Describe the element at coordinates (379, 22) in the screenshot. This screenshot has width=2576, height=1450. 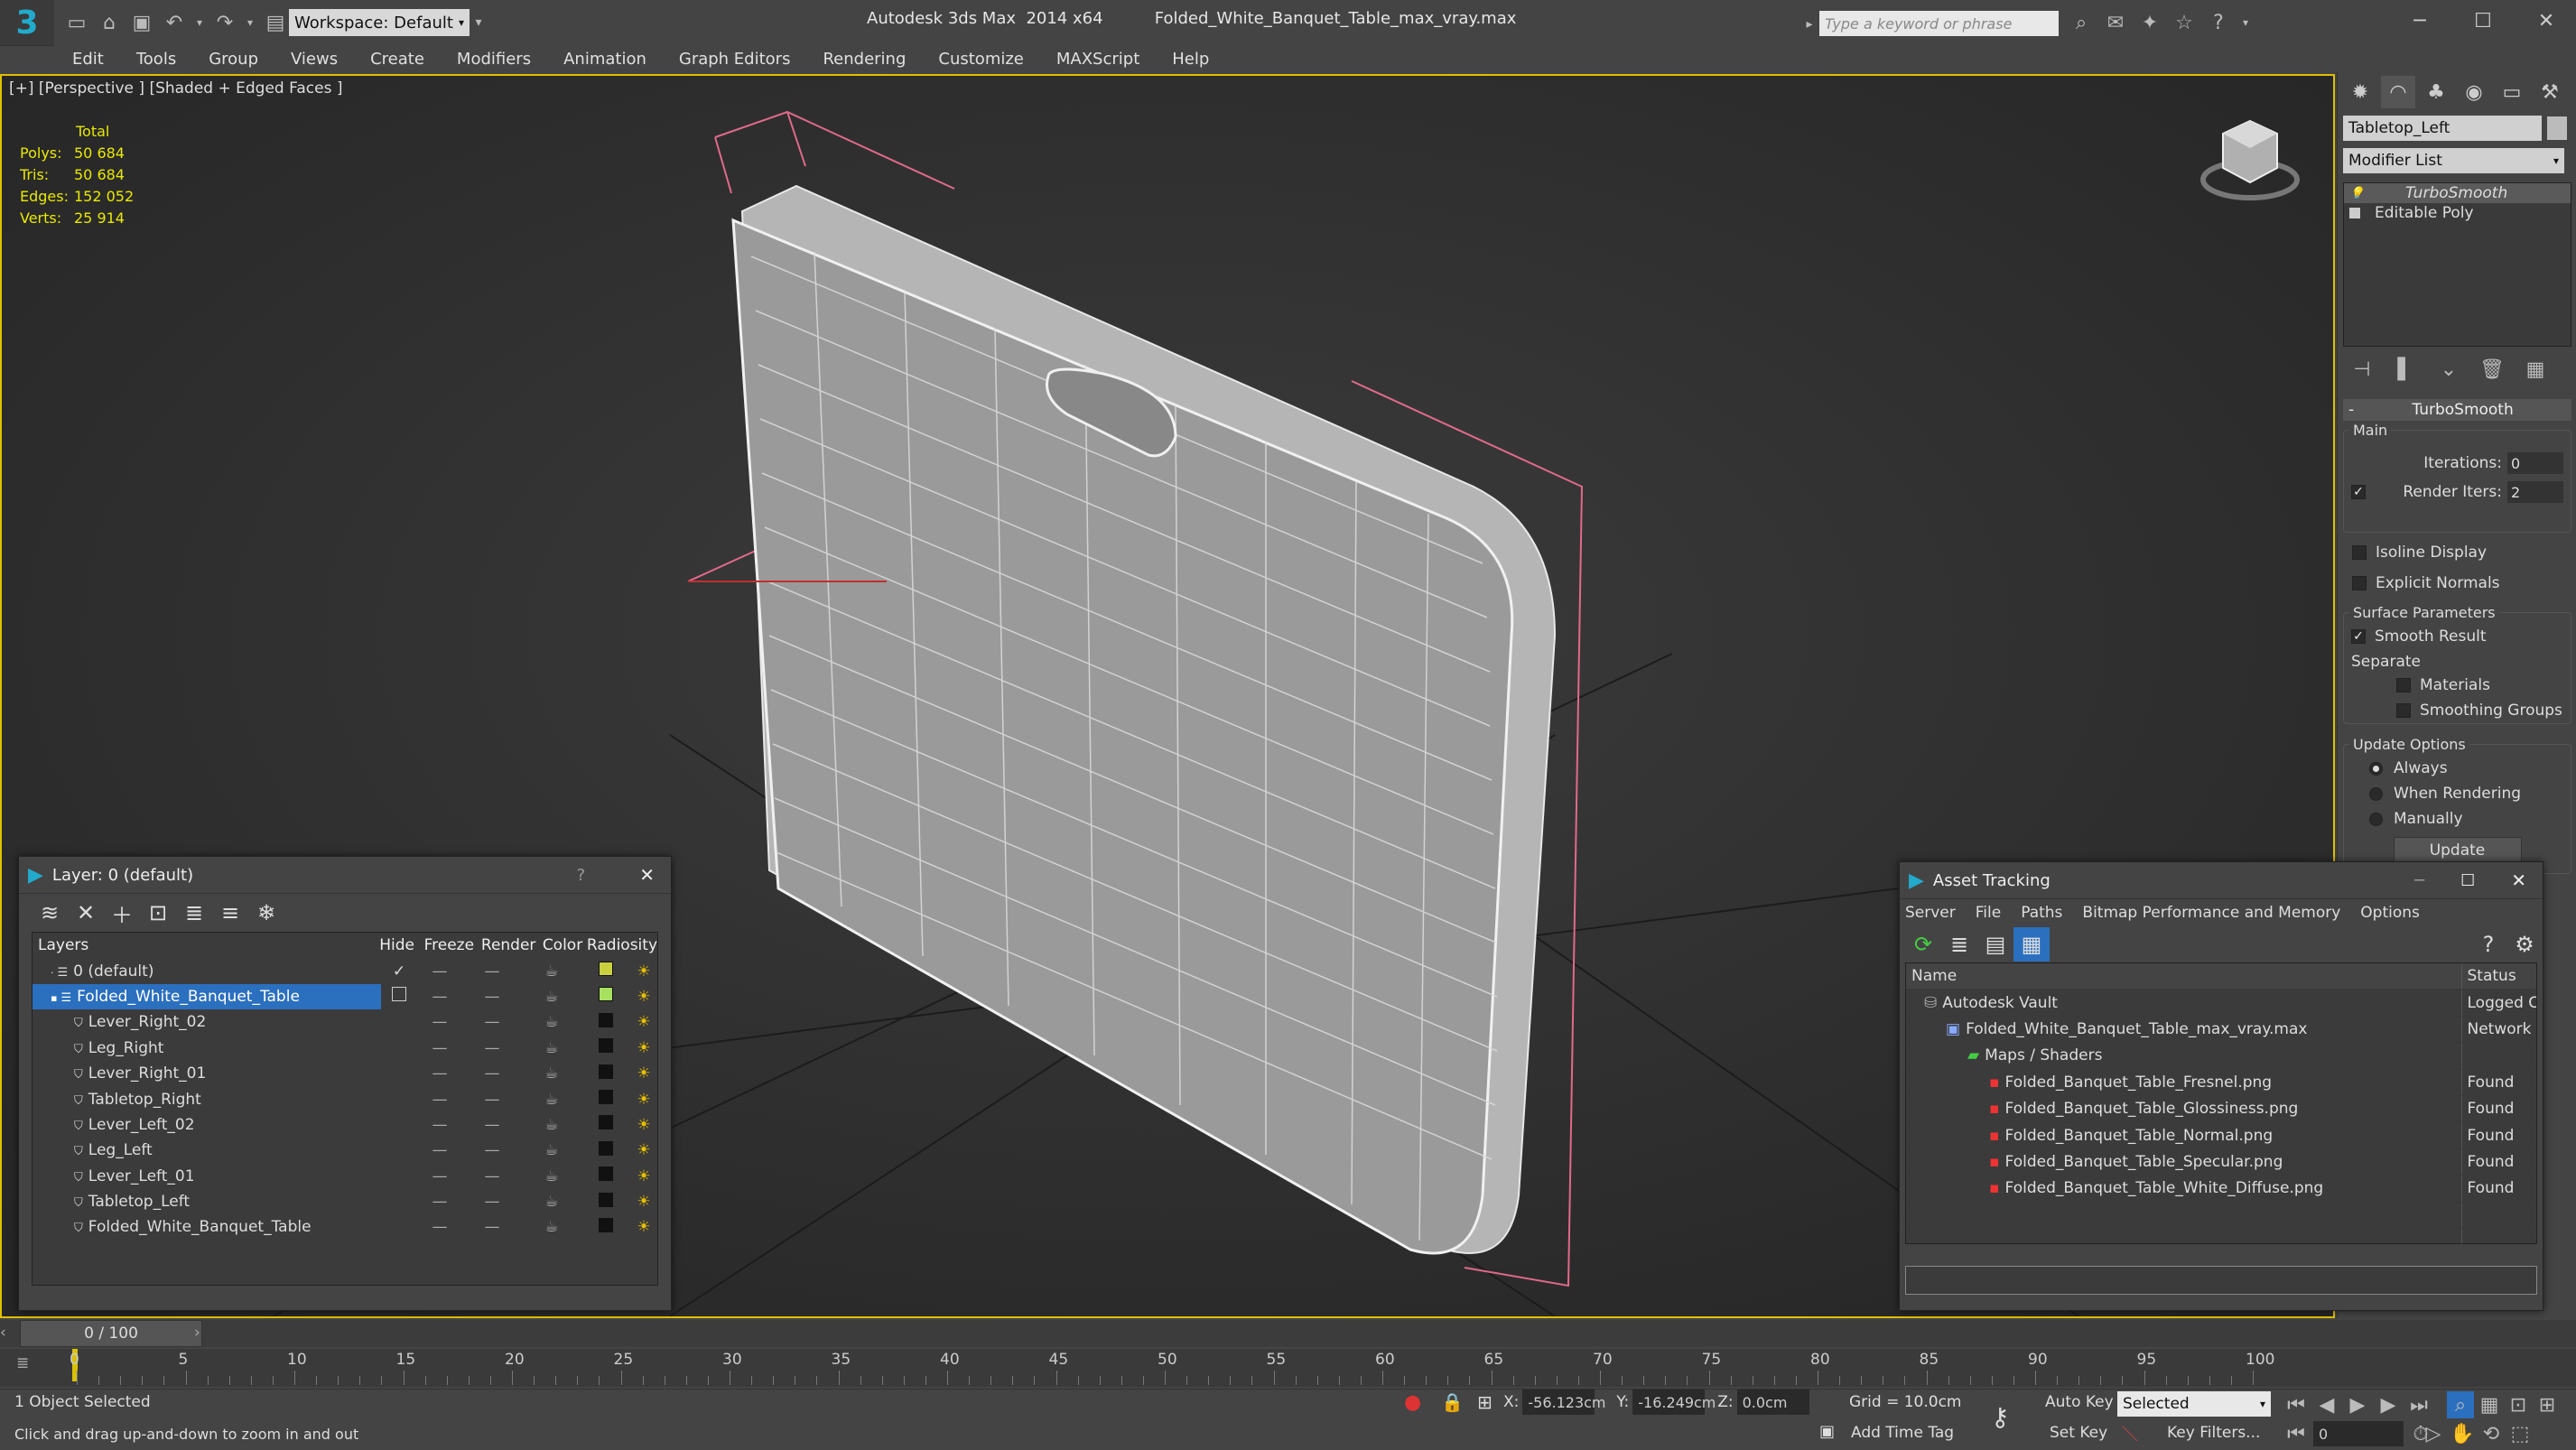
I see `workspace-dropdown: Workspace: Default ▾` at that location.